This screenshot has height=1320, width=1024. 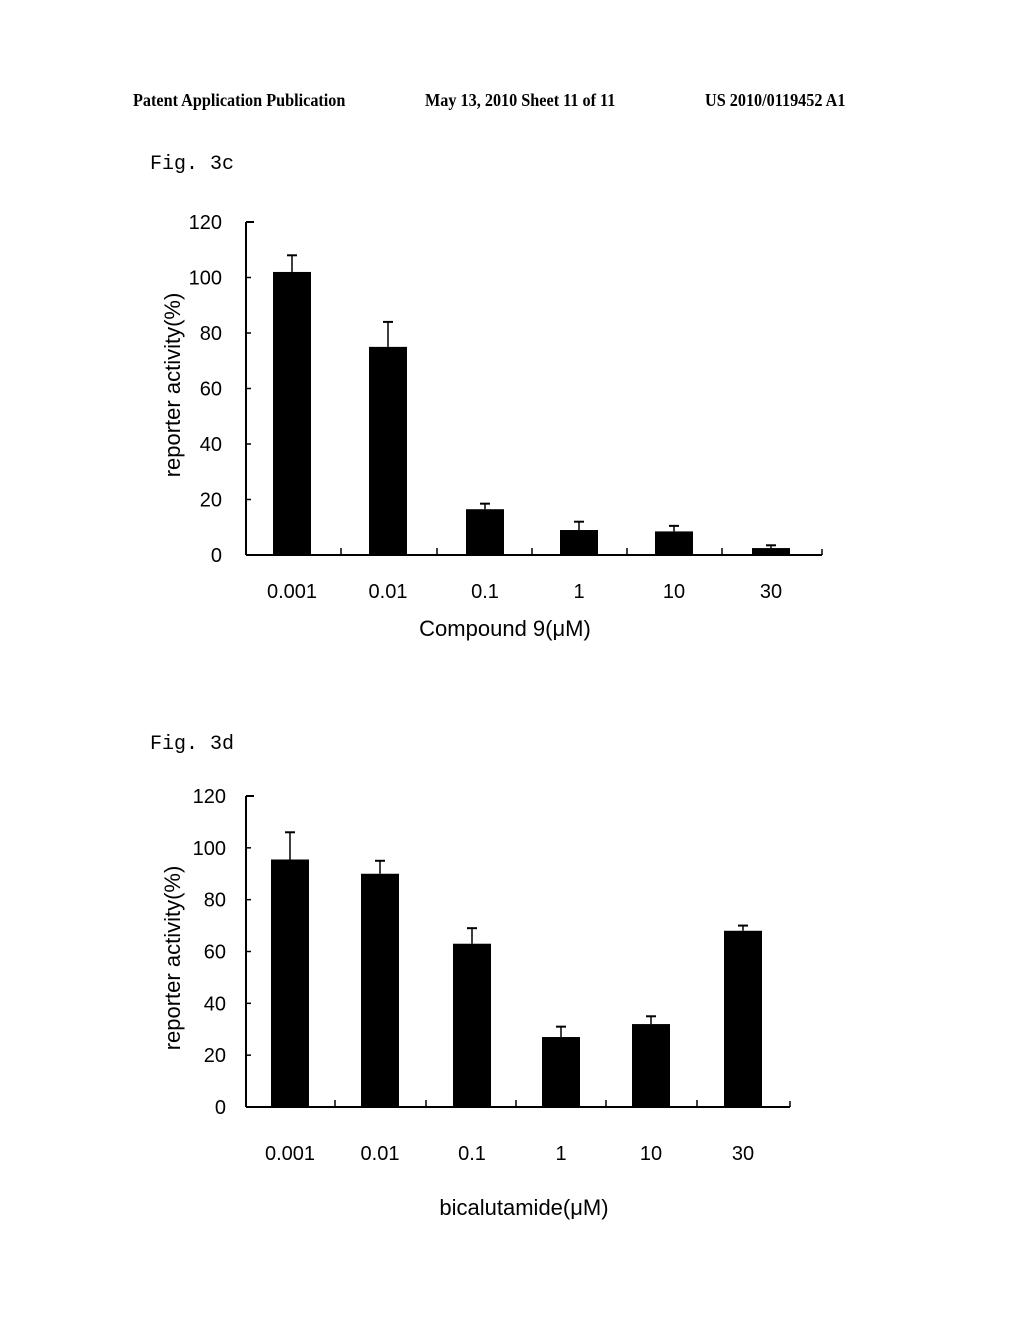 What do you see at coordinates (216, 556) in the screenshot?
I see `fig3c-y-tick-label: 0` at bounding box center [216, 556].